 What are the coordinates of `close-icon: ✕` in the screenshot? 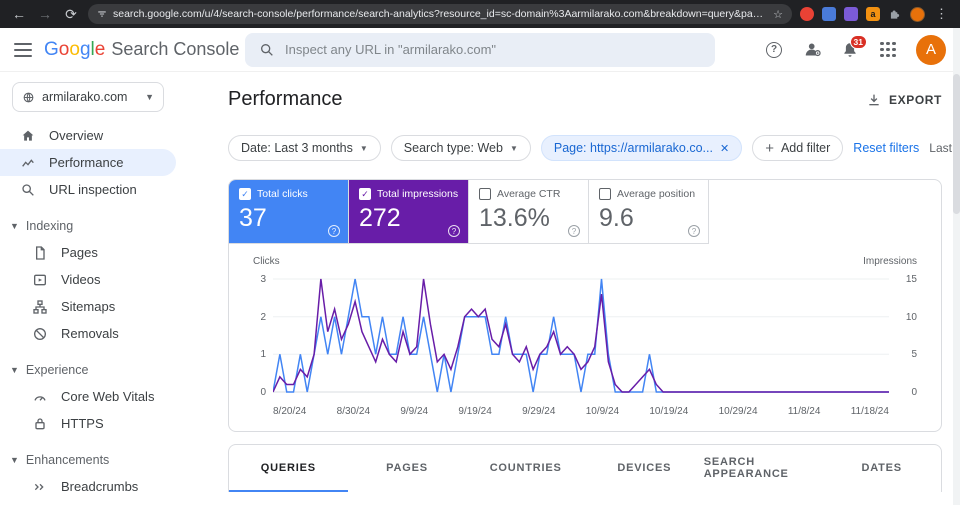 It's located at (724, 148).